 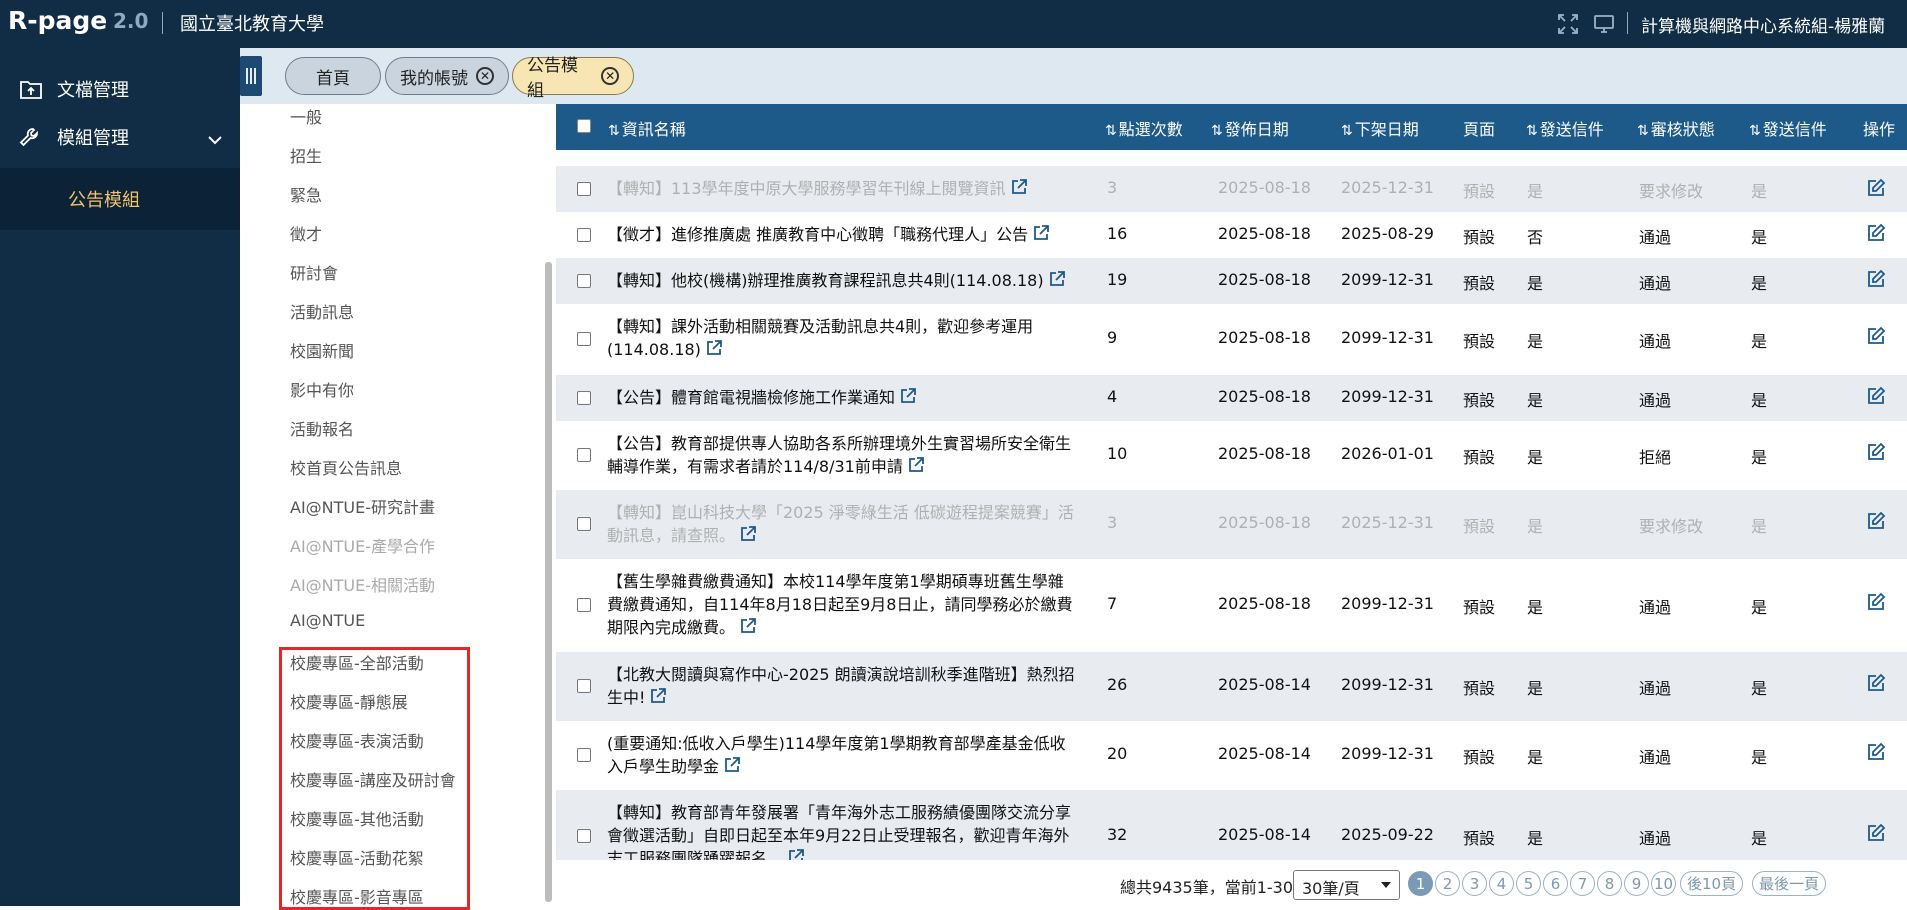 What do you see at coordinates (647, 128) in the screenshot?
I see `column-header-title: ⇅ 資訊名稱` at bounding box center [647, 128].